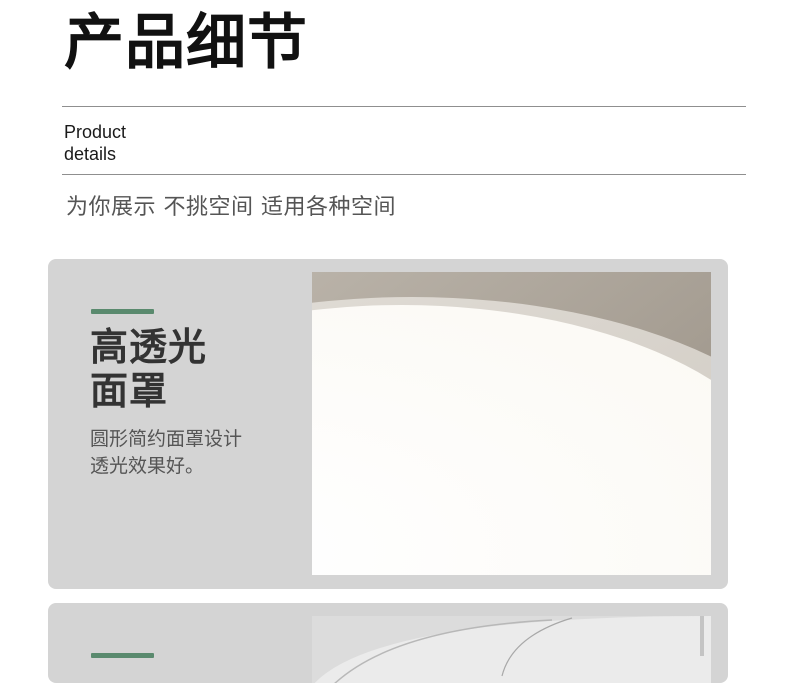  I want to click on subtitle-line-2: details, so click(90, 154).